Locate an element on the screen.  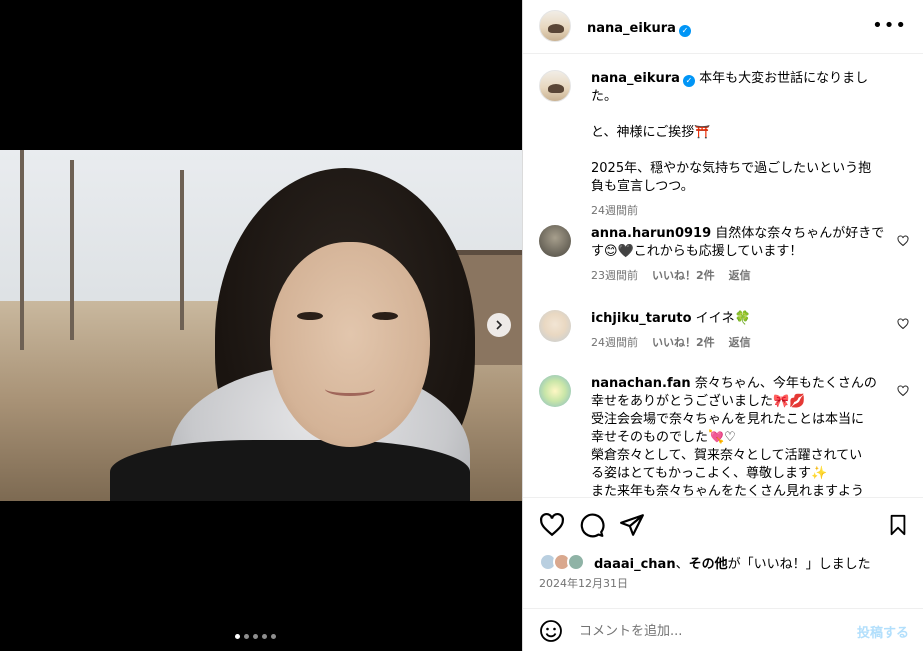
timestamp: 23週間前 is located at coordinates (614, 276).